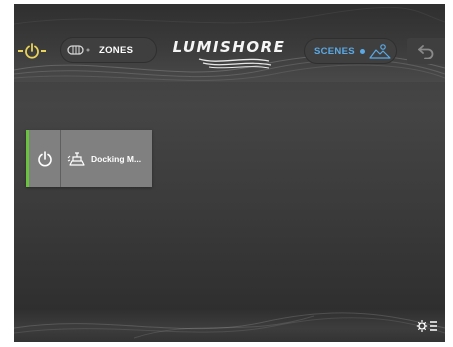  Describe the element at coordinates (43, 50) in the screenshot. I see `power-dash-right` at that location.